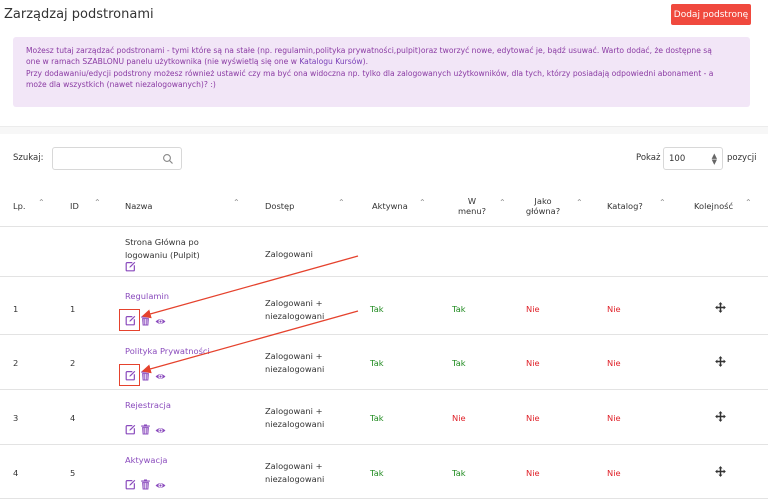 This screenshot has height=502, width=768. Describe the element at coordinates (543, 201) in the screenshot. I see `header-line: Jako` at that location.